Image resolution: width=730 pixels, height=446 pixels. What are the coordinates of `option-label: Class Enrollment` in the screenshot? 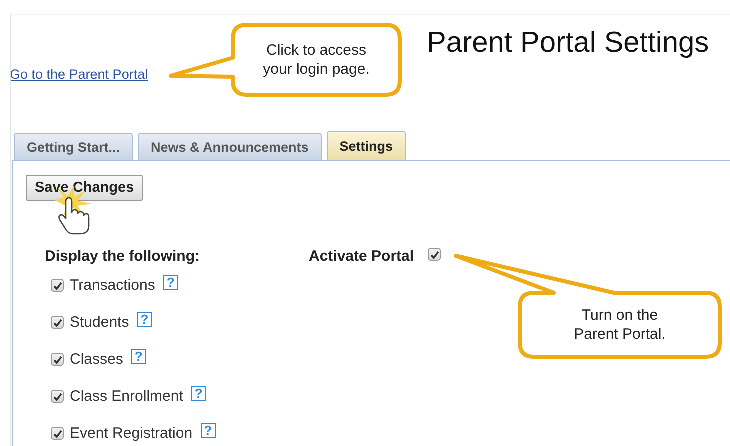 It's located at (127, 396).